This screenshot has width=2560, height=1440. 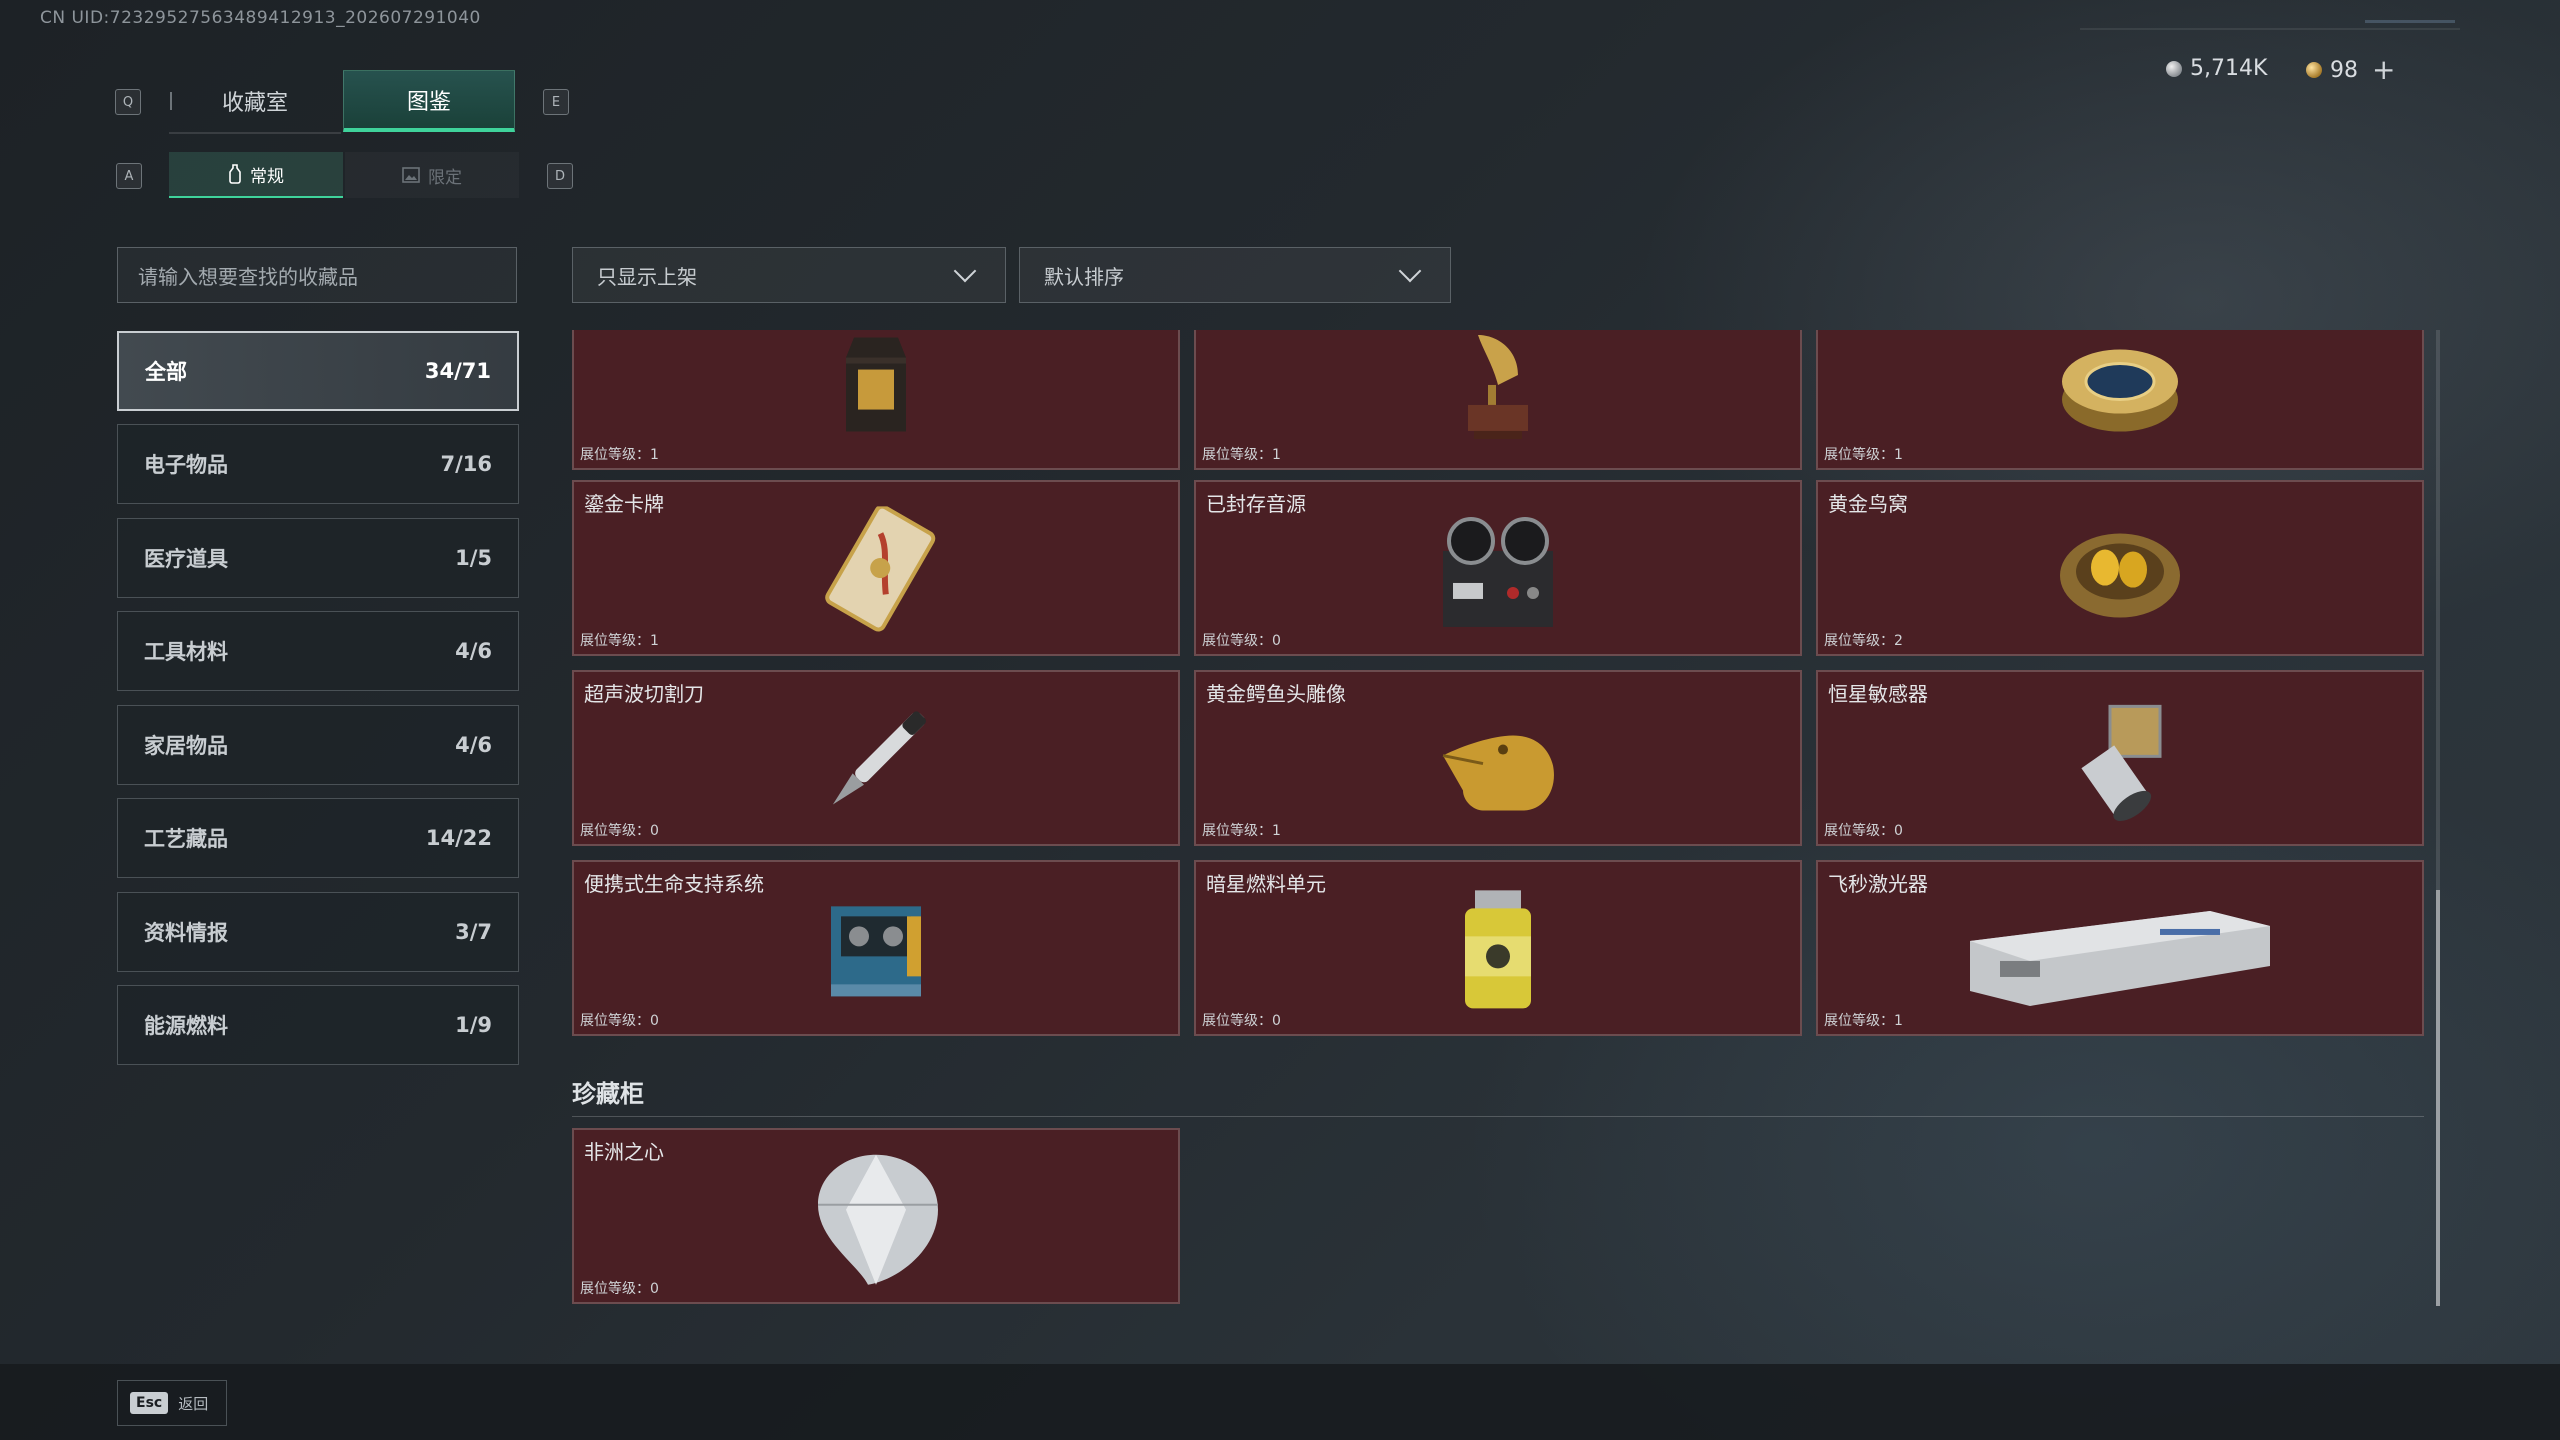 What do you see at coordinates (789, 275) in the screenshot?
I see `shelf-filter-dropdown: 只显示上架` at bounding box center [789, 275].